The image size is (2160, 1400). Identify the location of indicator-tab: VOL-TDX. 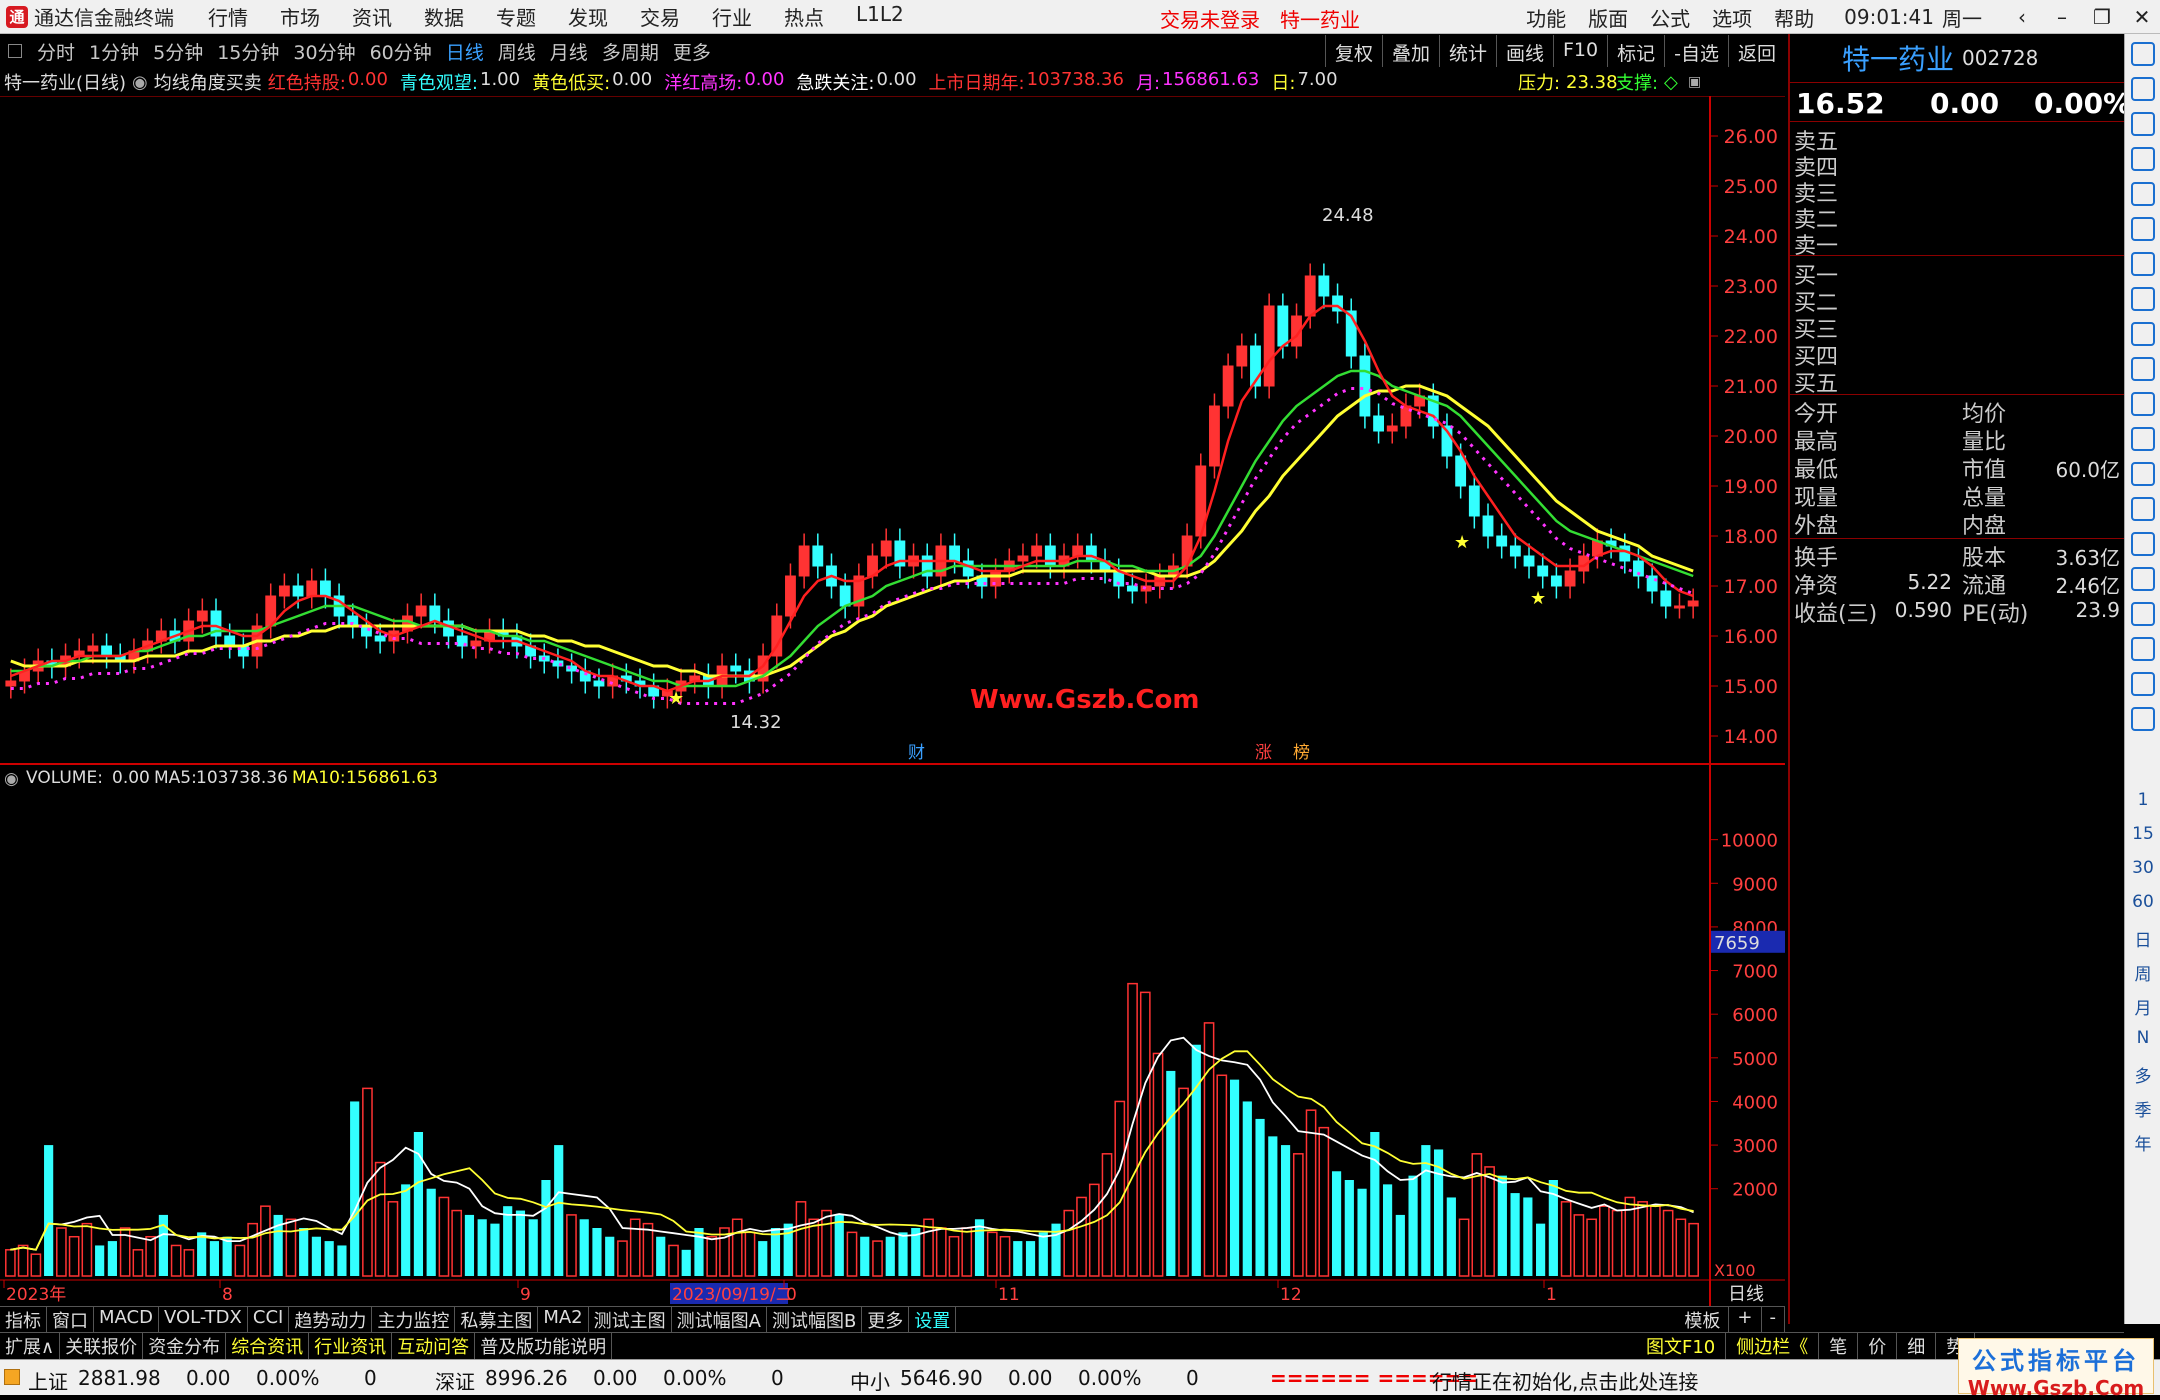
(203, 1319).